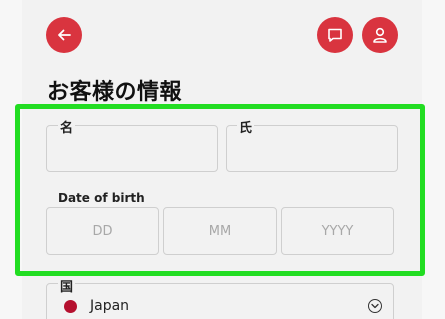  Describe the element at coordinates (375, 306) in the screenshot. I see `chevron-down-icon` at that location.